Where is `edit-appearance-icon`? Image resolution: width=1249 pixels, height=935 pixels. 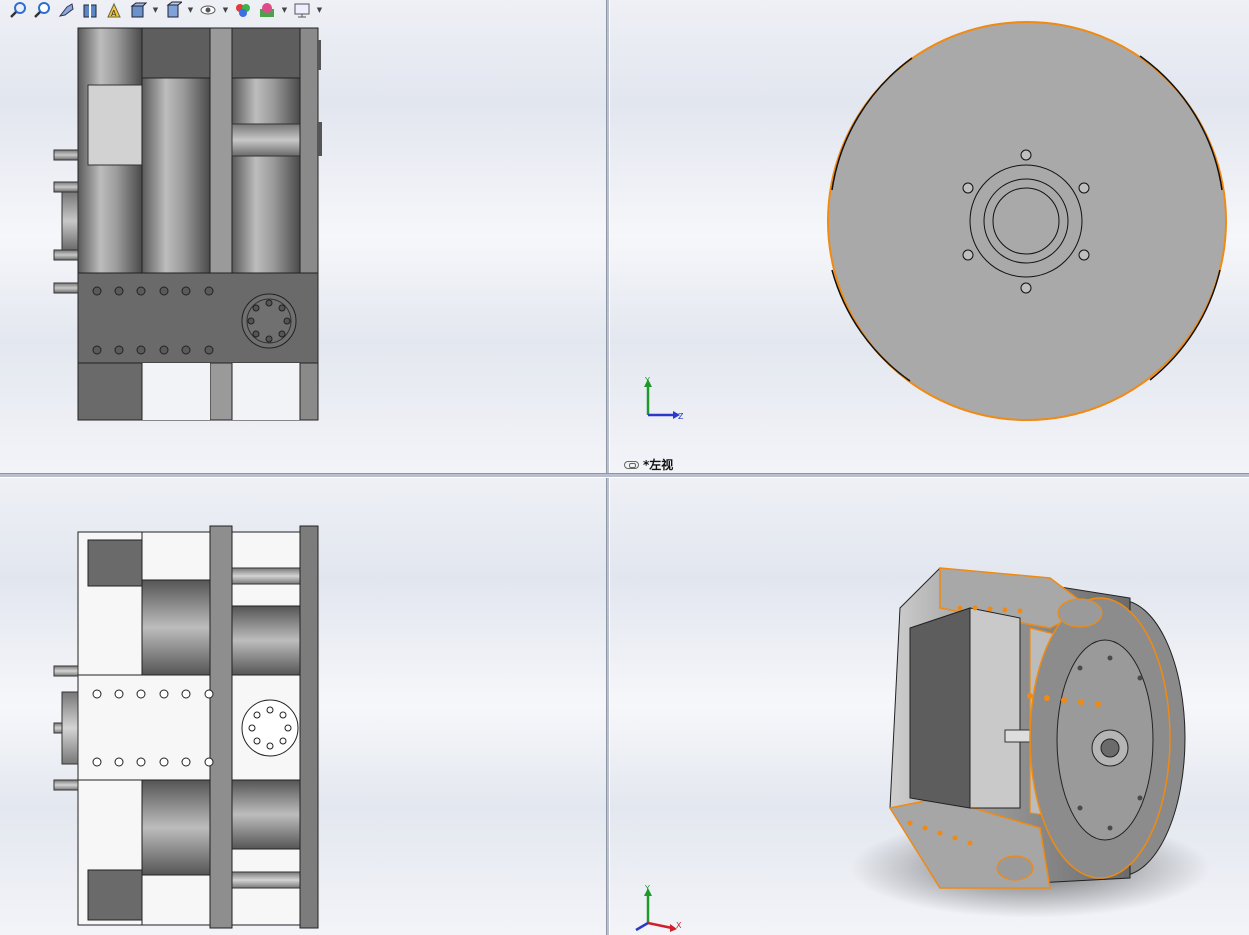
edit-appearance-icon is located at coordinates (243, 10).